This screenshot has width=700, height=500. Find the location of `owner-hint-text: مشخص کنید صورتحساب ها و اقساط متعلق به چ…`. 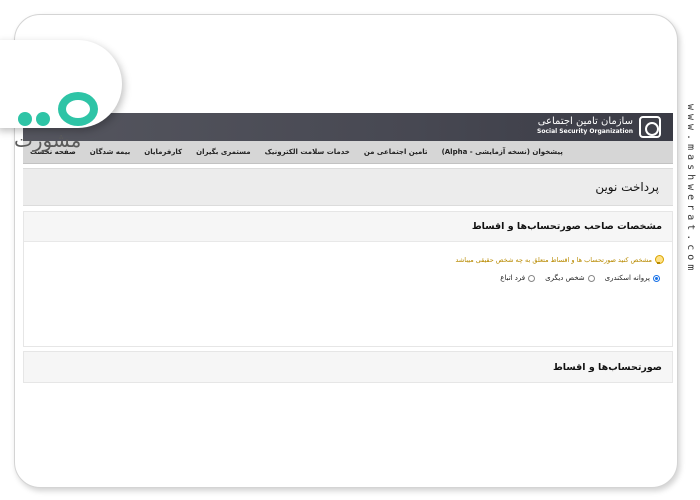

owner-hint-text: مشخص کنید صورتحساب ها و اقساط متعلق به چ… is located at coordinates (553, 259).